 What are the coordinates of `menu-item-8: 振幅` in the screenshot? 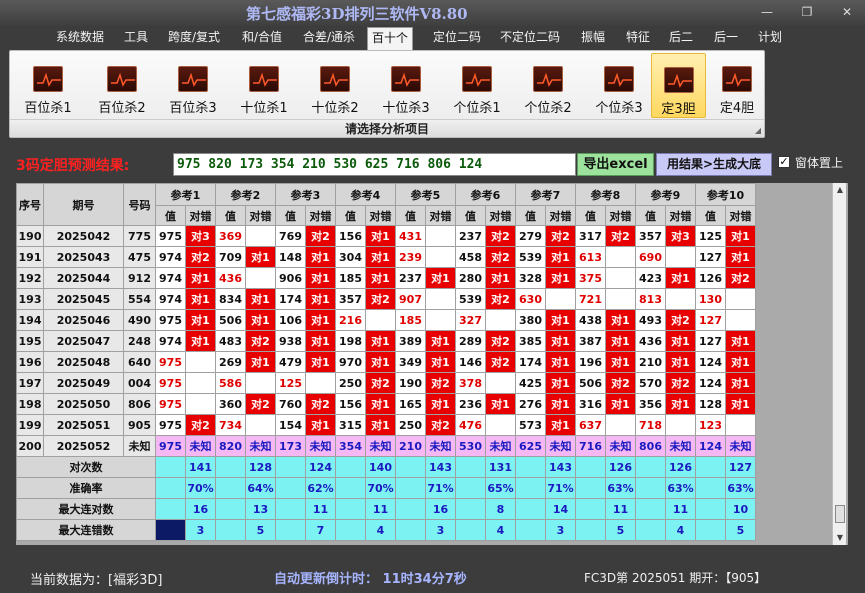 It's located at (593, 37).